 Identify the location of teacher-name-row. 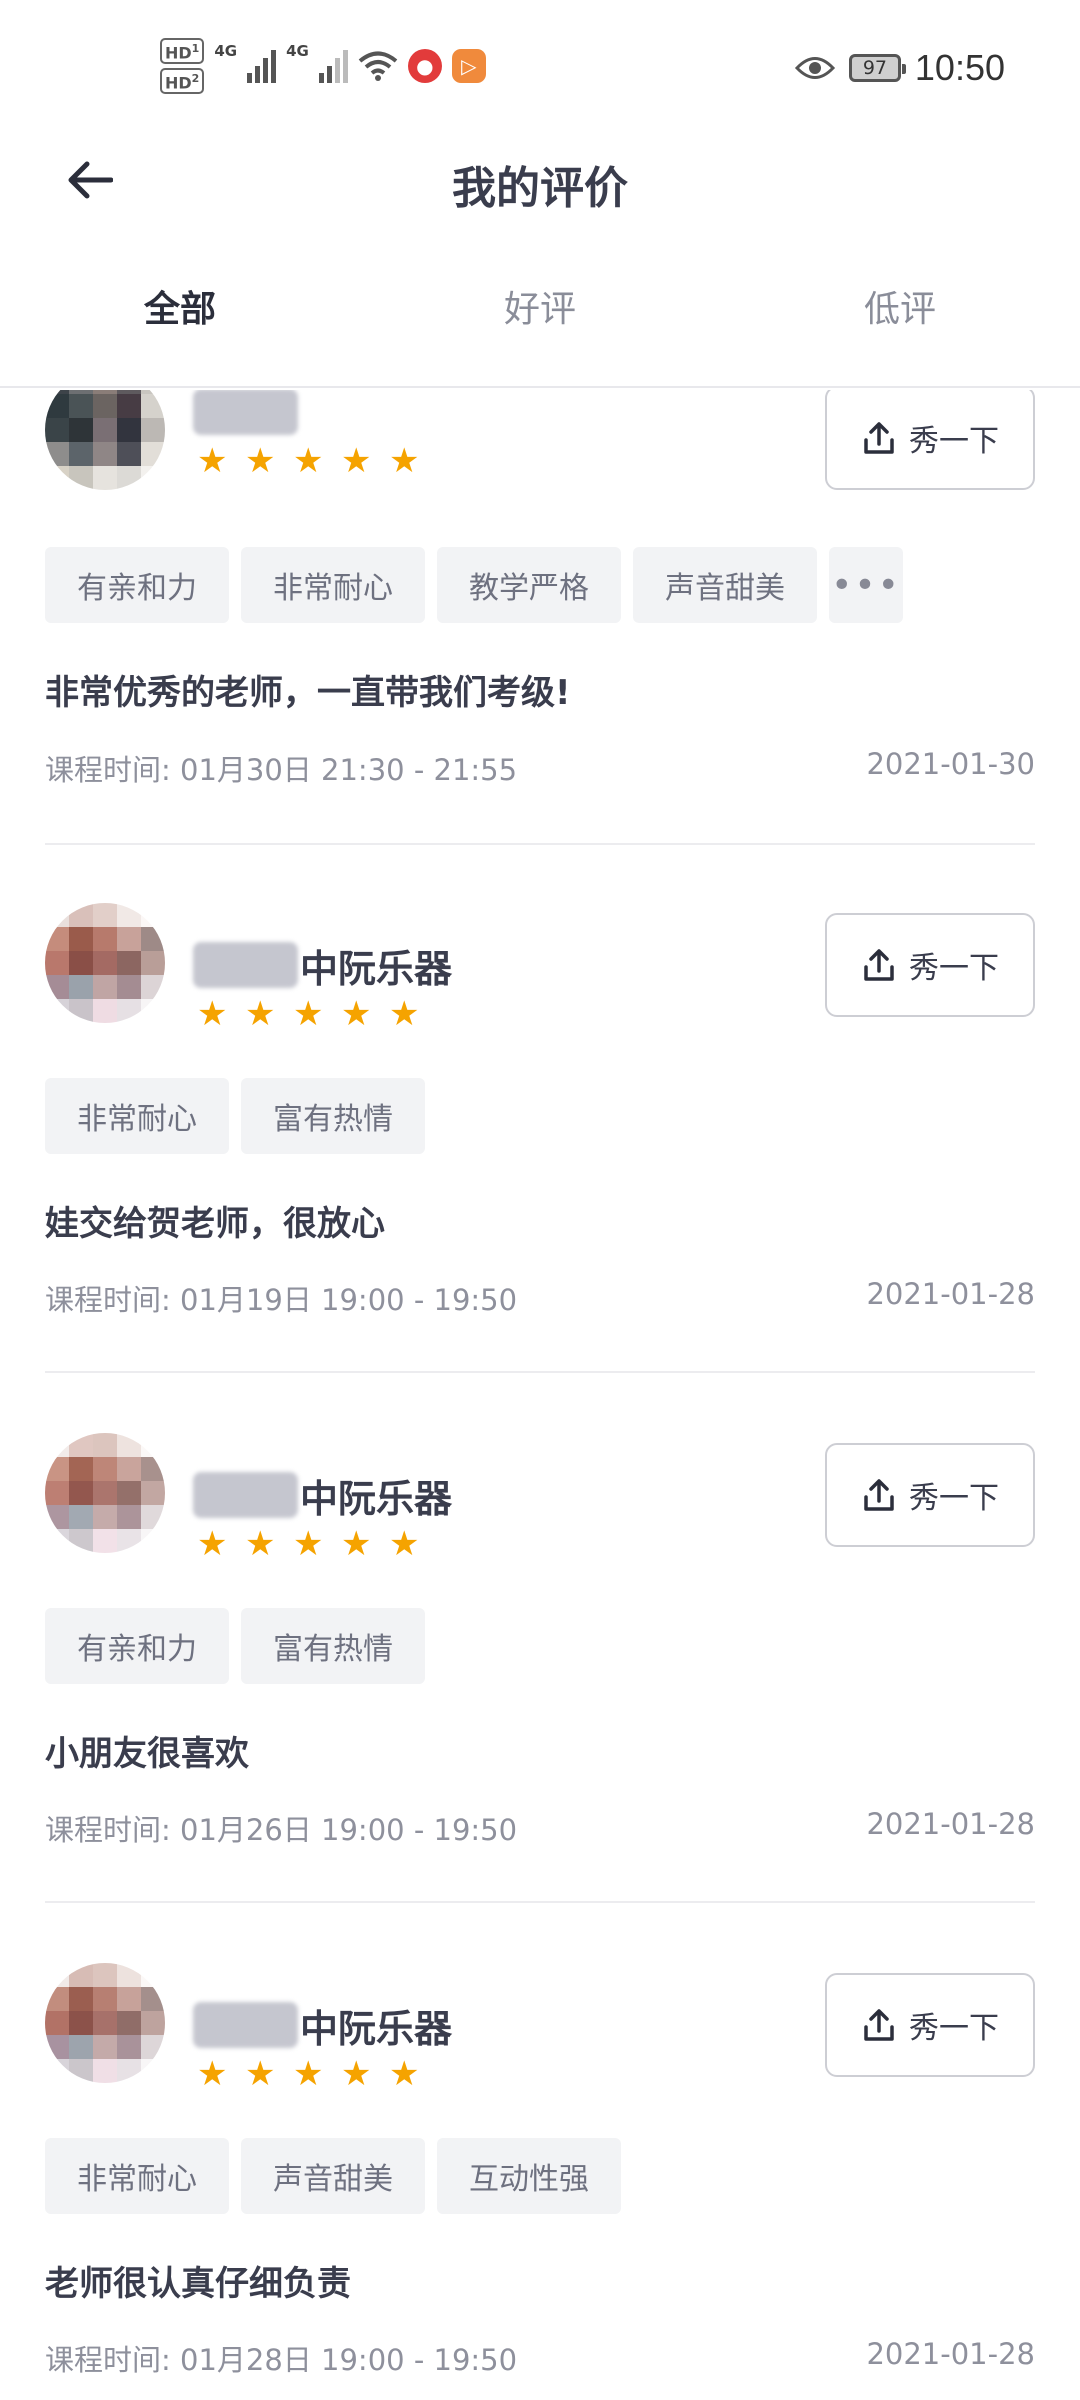
(246, 416).